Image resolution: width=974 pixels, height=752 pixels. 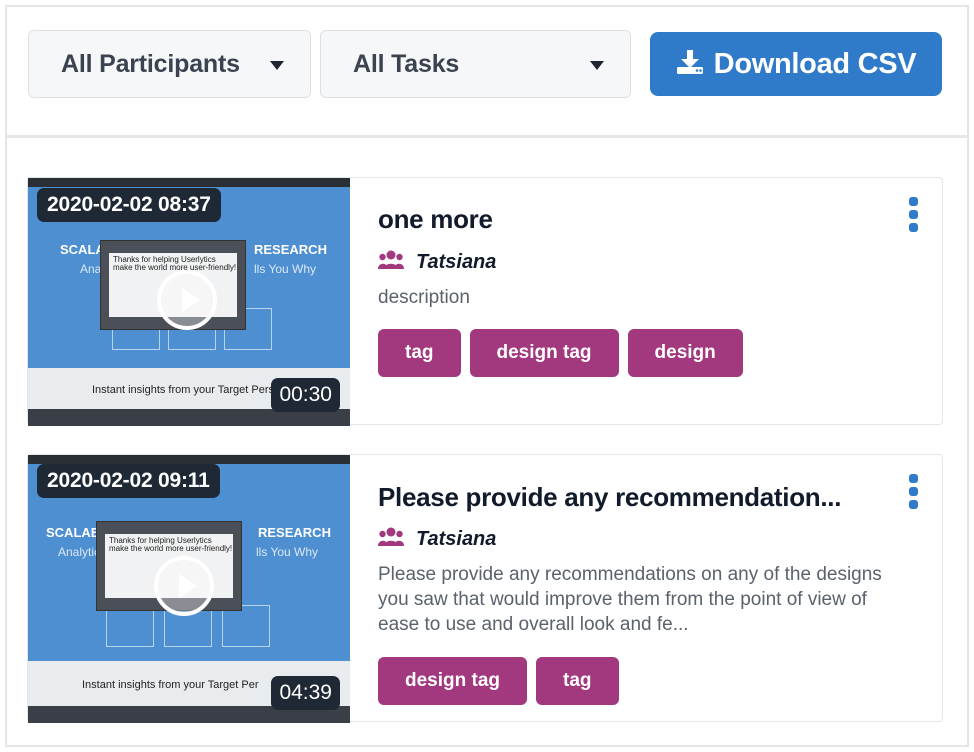 I want to click on participants-filter-label: All Participants, so click(x=150, y=63).